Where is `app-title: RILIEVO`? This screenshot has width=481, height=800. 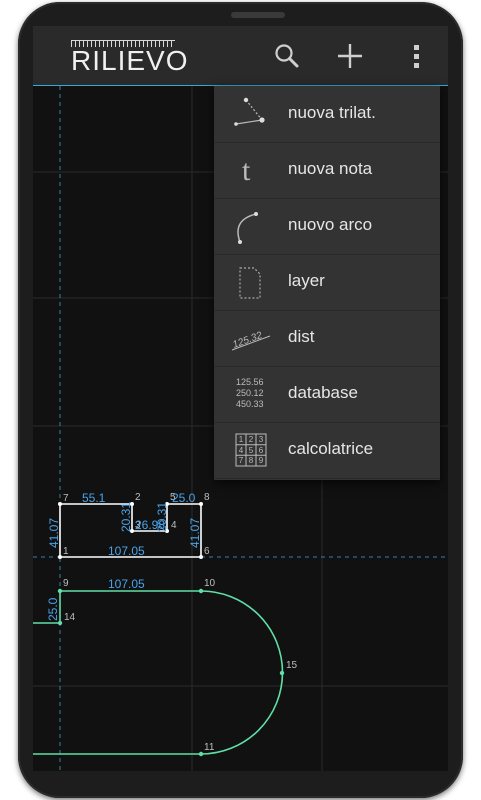 app-title: RILIEVO is located at coordinates (130, 60).